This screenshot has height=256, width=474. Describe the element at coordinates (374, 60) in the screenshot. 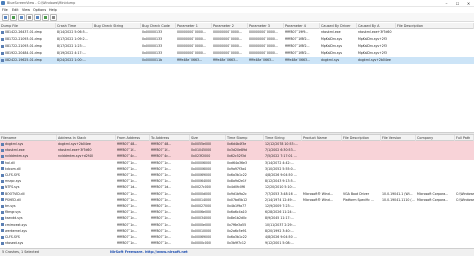

I see `cell: dxgkrnl.sys+2b04ee` at that location.